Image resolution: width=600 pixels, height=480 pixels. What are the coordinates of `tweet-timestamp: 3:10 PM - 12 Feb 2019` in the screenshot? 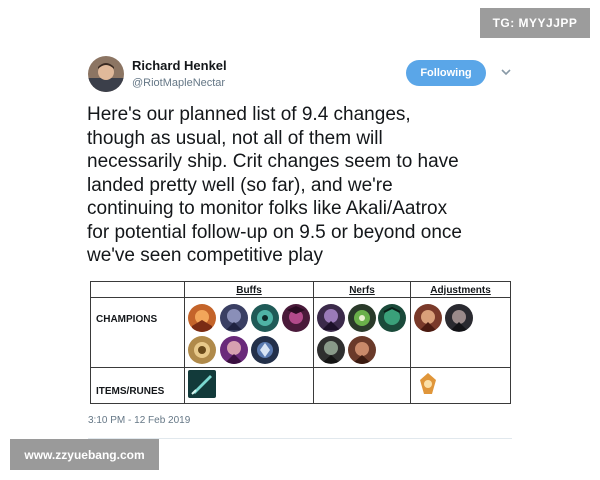 It's located at (139, 420).